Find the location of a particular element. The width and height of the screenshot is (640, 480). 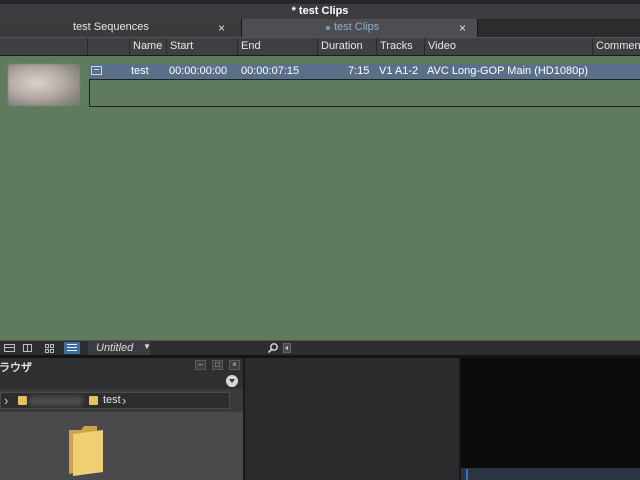

browser-title-bar: ラウザ – □ × is located at coordinates (121, 366).